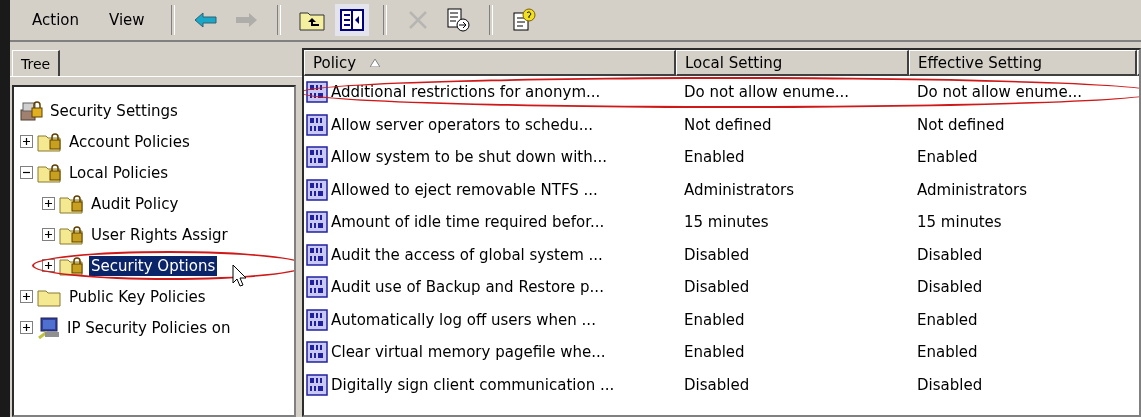  What do you see at coordinates (49, 327) in the screenshot?
I see `computer-icon` at bounding box center [49, 327].